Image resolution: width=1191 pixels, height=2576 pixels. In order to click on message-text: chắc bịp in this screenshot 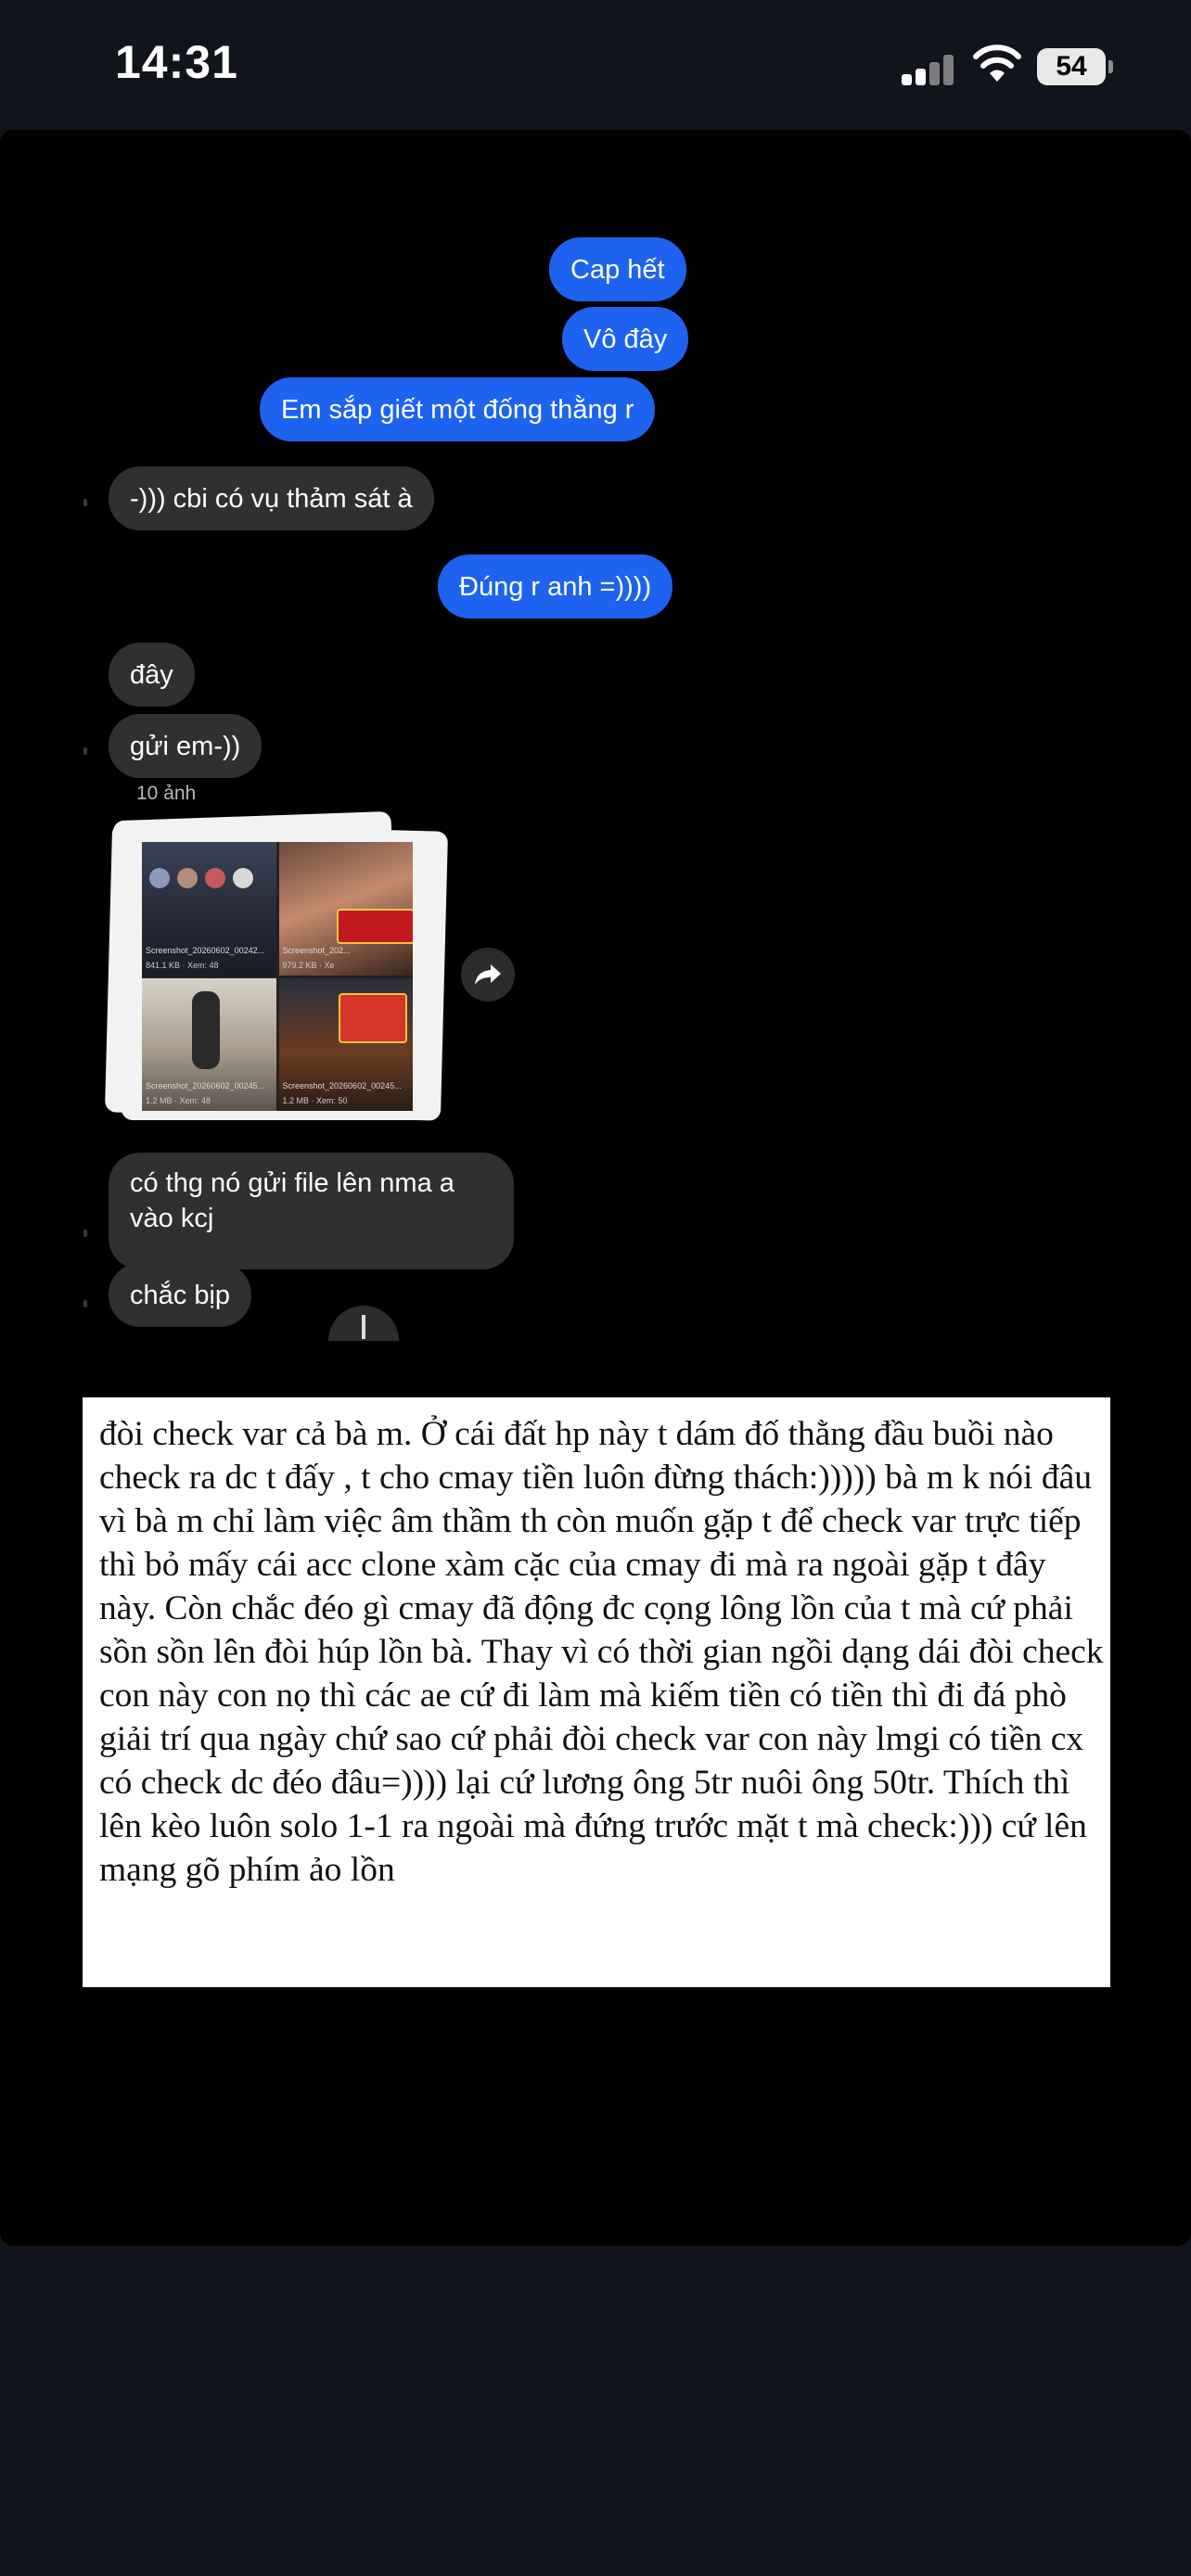, I will do `click(180, 1295)`.